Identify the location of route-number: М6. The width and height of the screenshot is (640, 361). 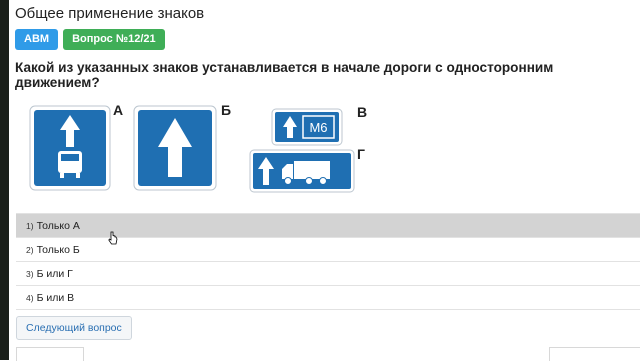
(318, 127).